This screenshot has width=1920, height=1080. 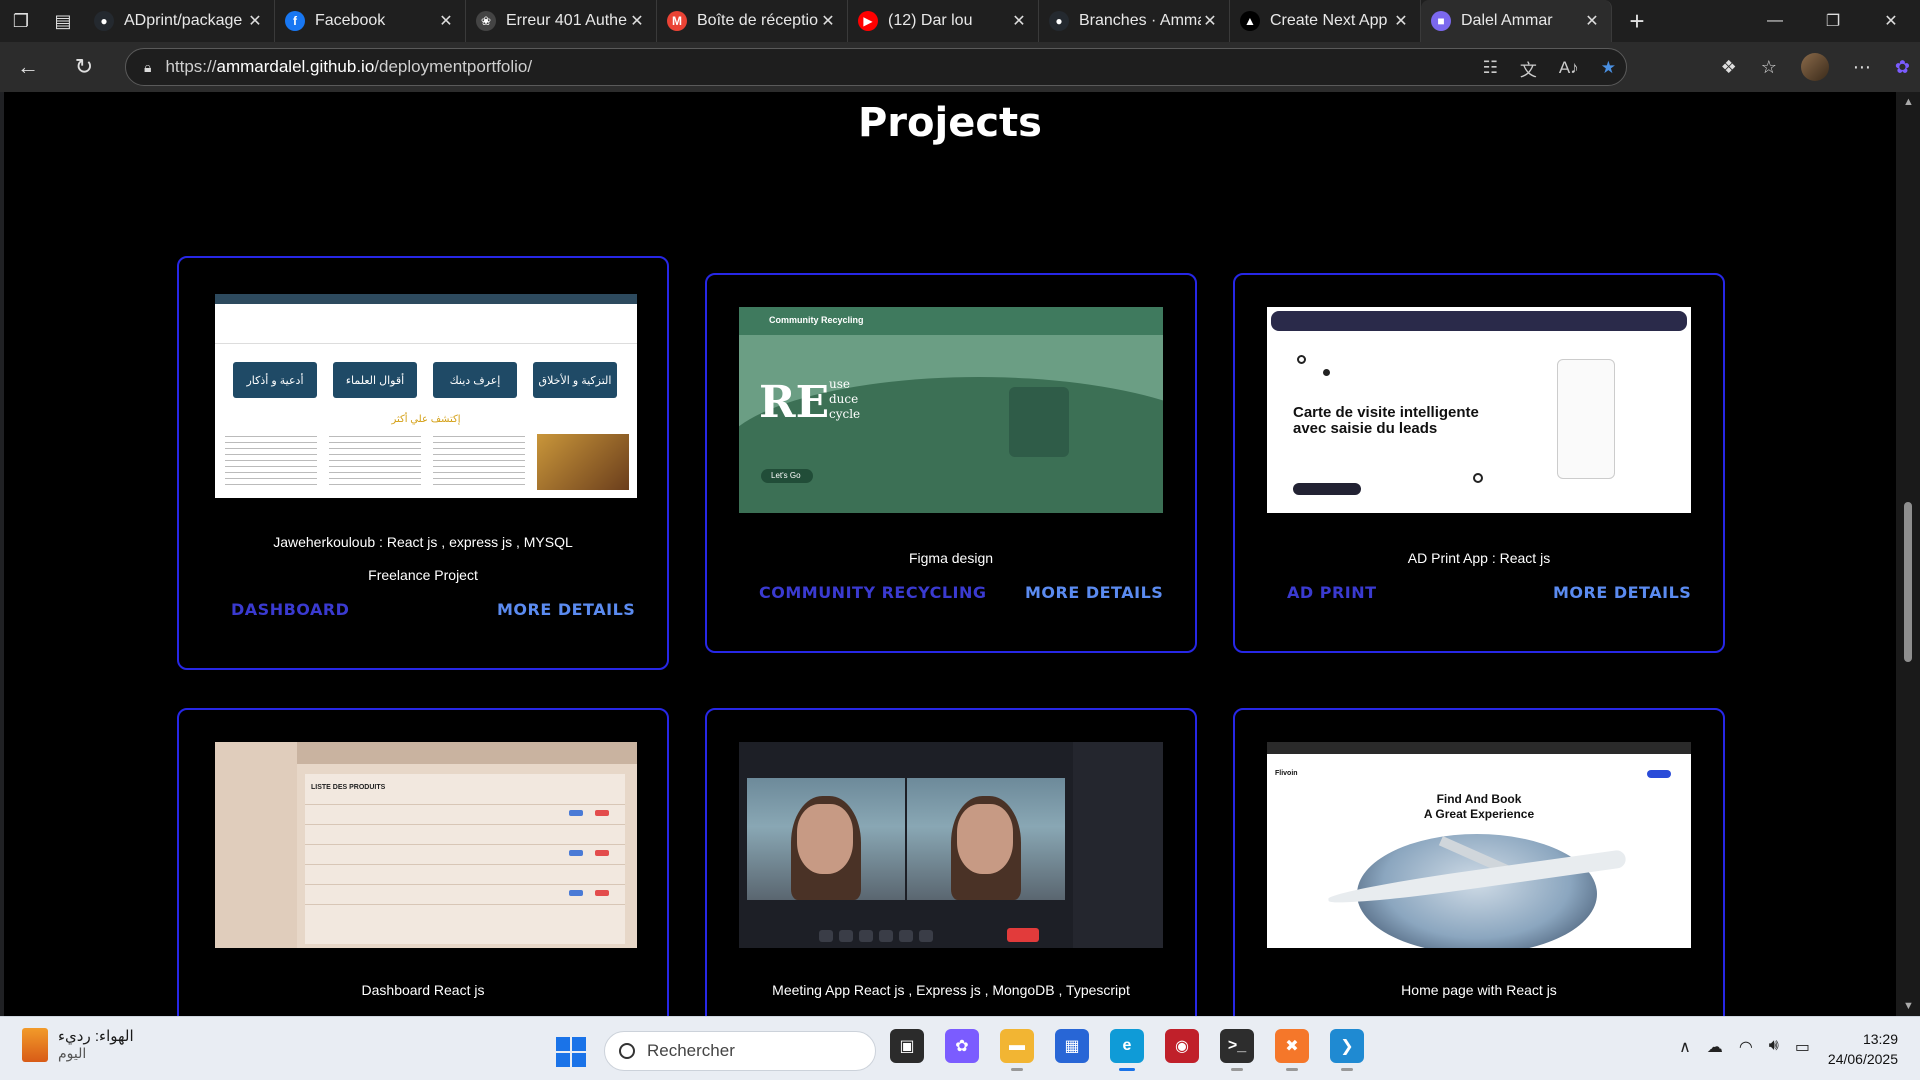 What do you see at coordinates (1862, 67) in the screenshot?
I see `more-options-icon: ⋯` at bounding box center [1862, 67].